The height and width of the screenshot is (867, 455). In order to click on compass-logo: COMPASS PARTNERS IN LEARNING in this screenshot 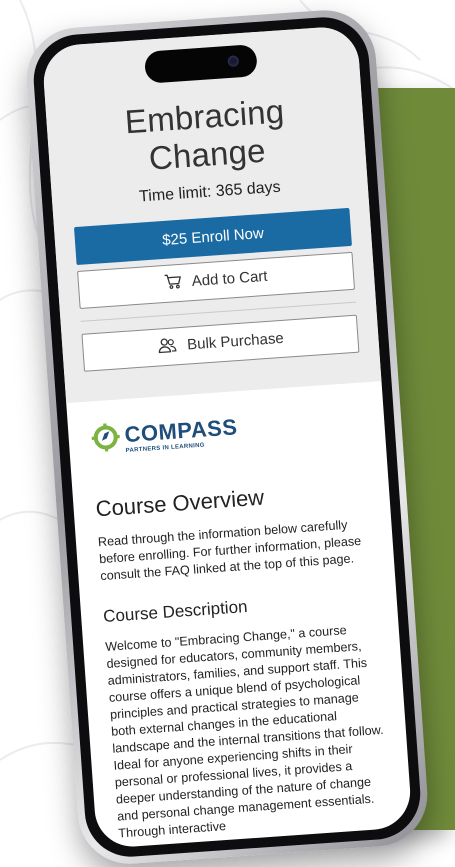, I will do `click(227, 432)`.